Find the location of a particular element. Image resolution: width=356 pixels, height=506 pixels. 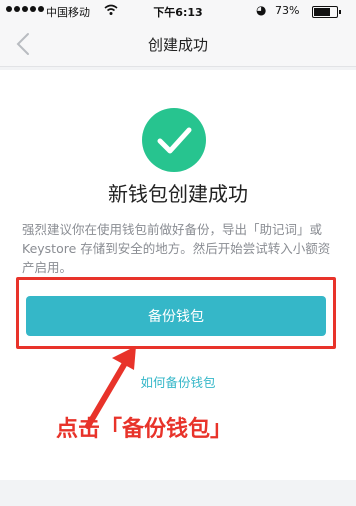

success-headline: 新钱包创建成功 is located at coordinates (178, 194).